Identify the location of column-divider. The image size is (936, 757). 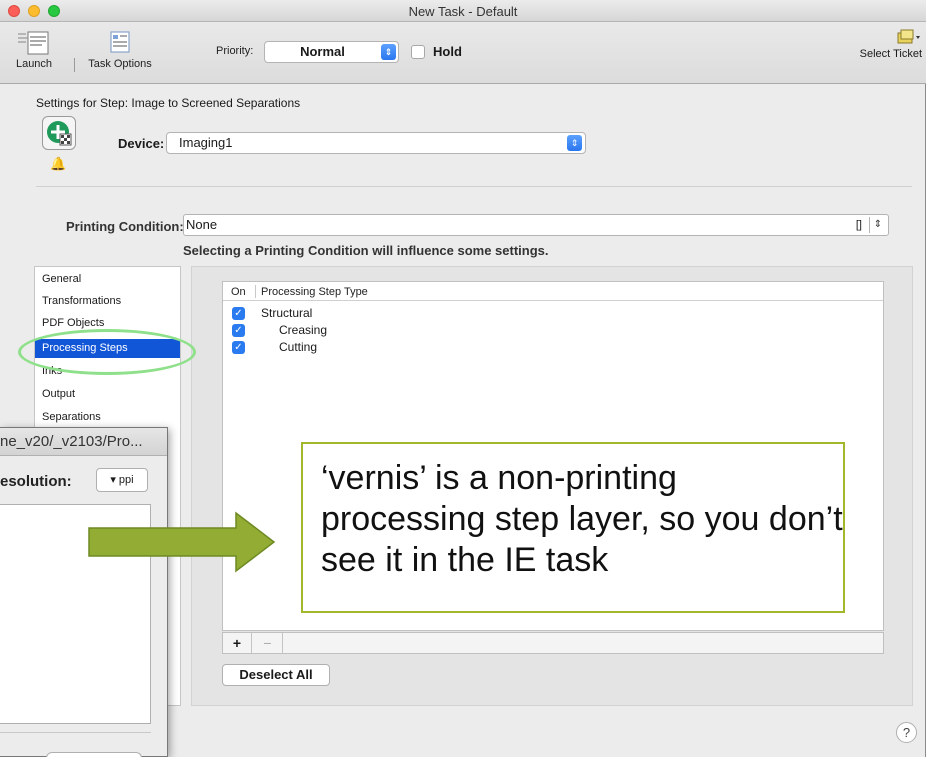
(255, 291).